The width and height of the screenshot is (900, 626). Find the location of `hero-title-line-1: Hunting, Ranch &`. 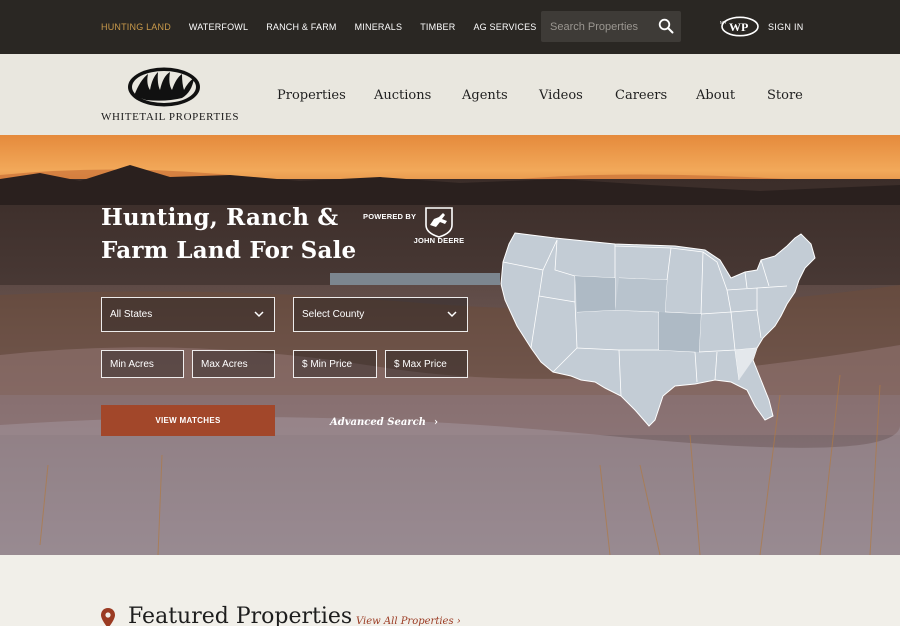

hero-title-line-1: Hunting, Ranch & is located at coordinates (220, 217).